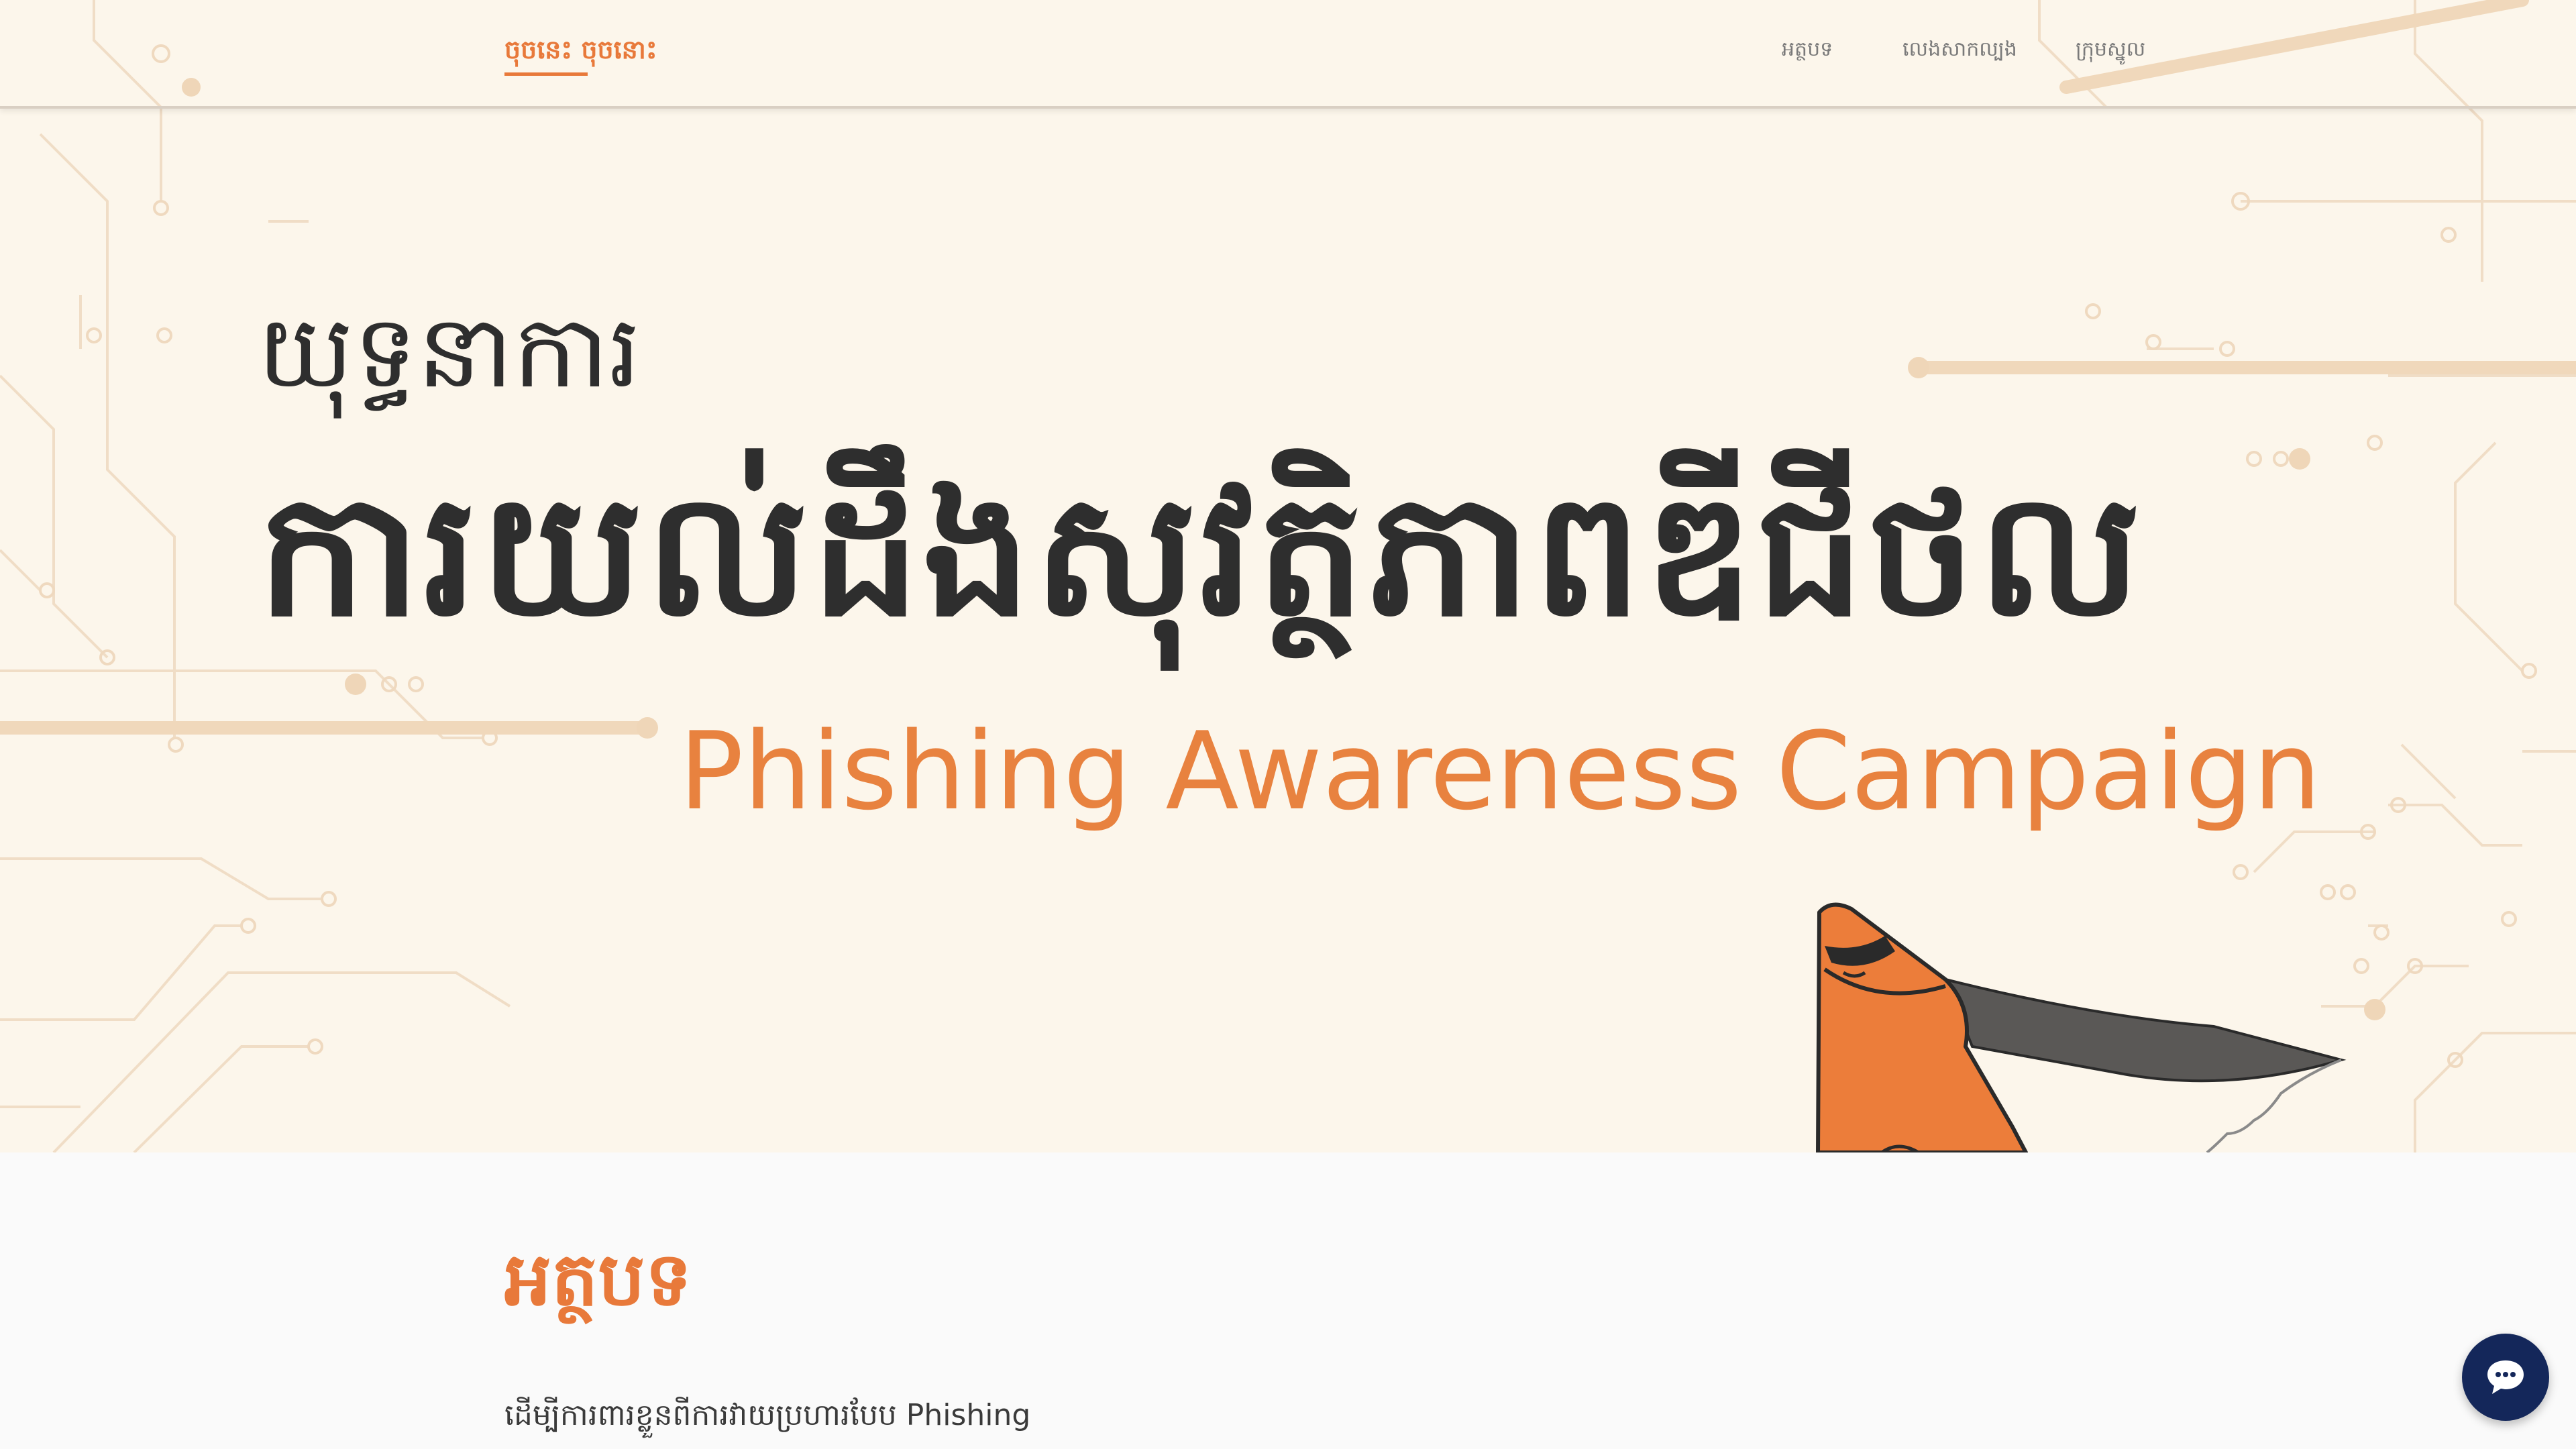 This screenshot has height=1449, width=2576. I want to click on nav-link-articles: អត្ថបទ, so click(1807, 51).